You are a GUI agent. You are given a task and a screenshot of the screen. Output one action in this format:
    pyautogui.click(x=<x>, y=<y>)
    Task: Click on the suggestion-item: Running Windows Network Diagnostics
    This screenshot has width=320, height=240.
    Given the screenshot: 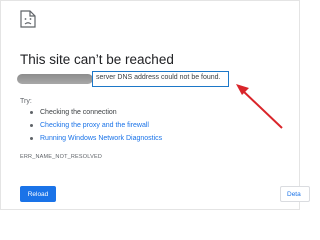 What is the action you would take?
    pyautogui.click(x=96, y=141)
    